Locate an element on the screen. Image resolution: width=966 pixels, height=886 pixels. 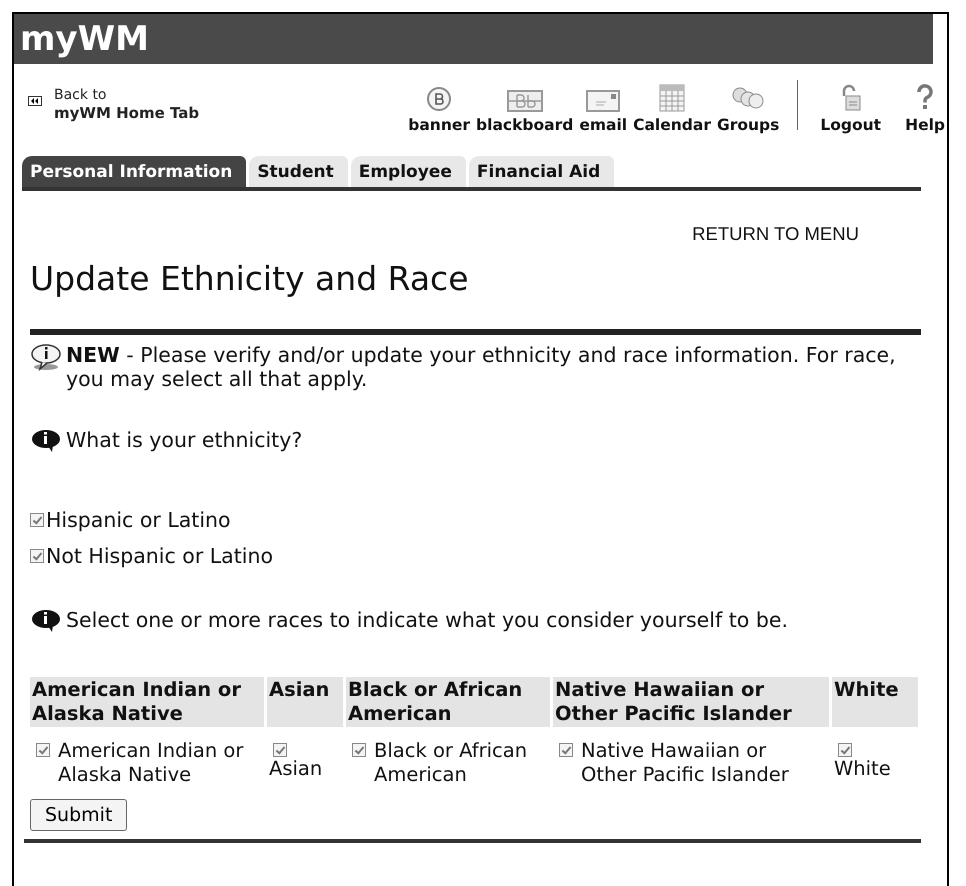
option-label: Native Hawaiian or Other Pacific Islander is located at coordinates (685, 763).